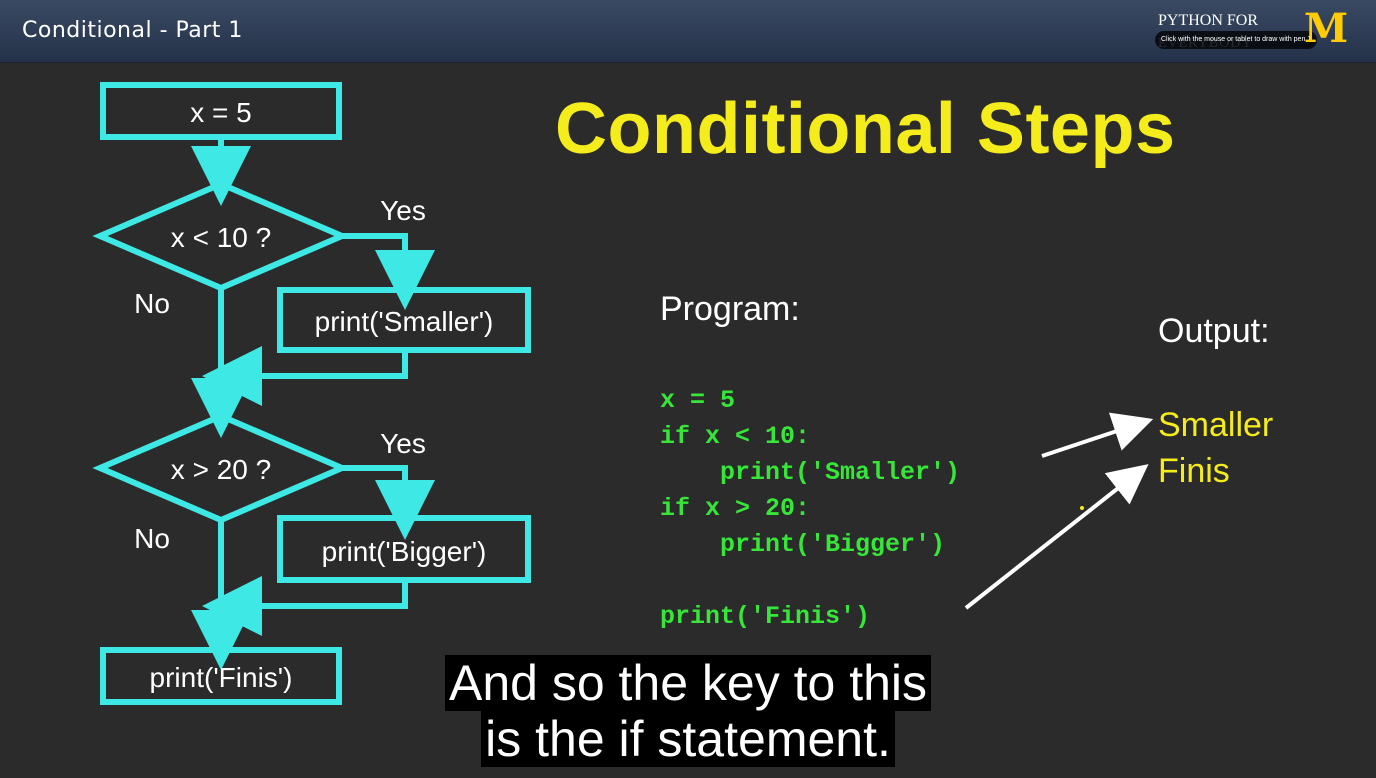  Describe the element at coordinates (735, 436) in the screenshot. I see `code-line: if x < 10:` at that location.